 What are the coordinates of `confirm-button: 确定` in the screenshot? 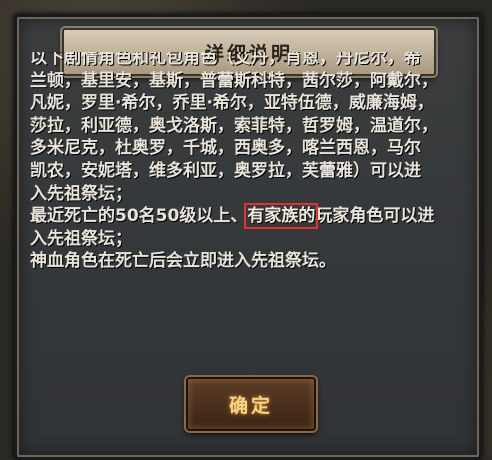 It's located at (251, 404).